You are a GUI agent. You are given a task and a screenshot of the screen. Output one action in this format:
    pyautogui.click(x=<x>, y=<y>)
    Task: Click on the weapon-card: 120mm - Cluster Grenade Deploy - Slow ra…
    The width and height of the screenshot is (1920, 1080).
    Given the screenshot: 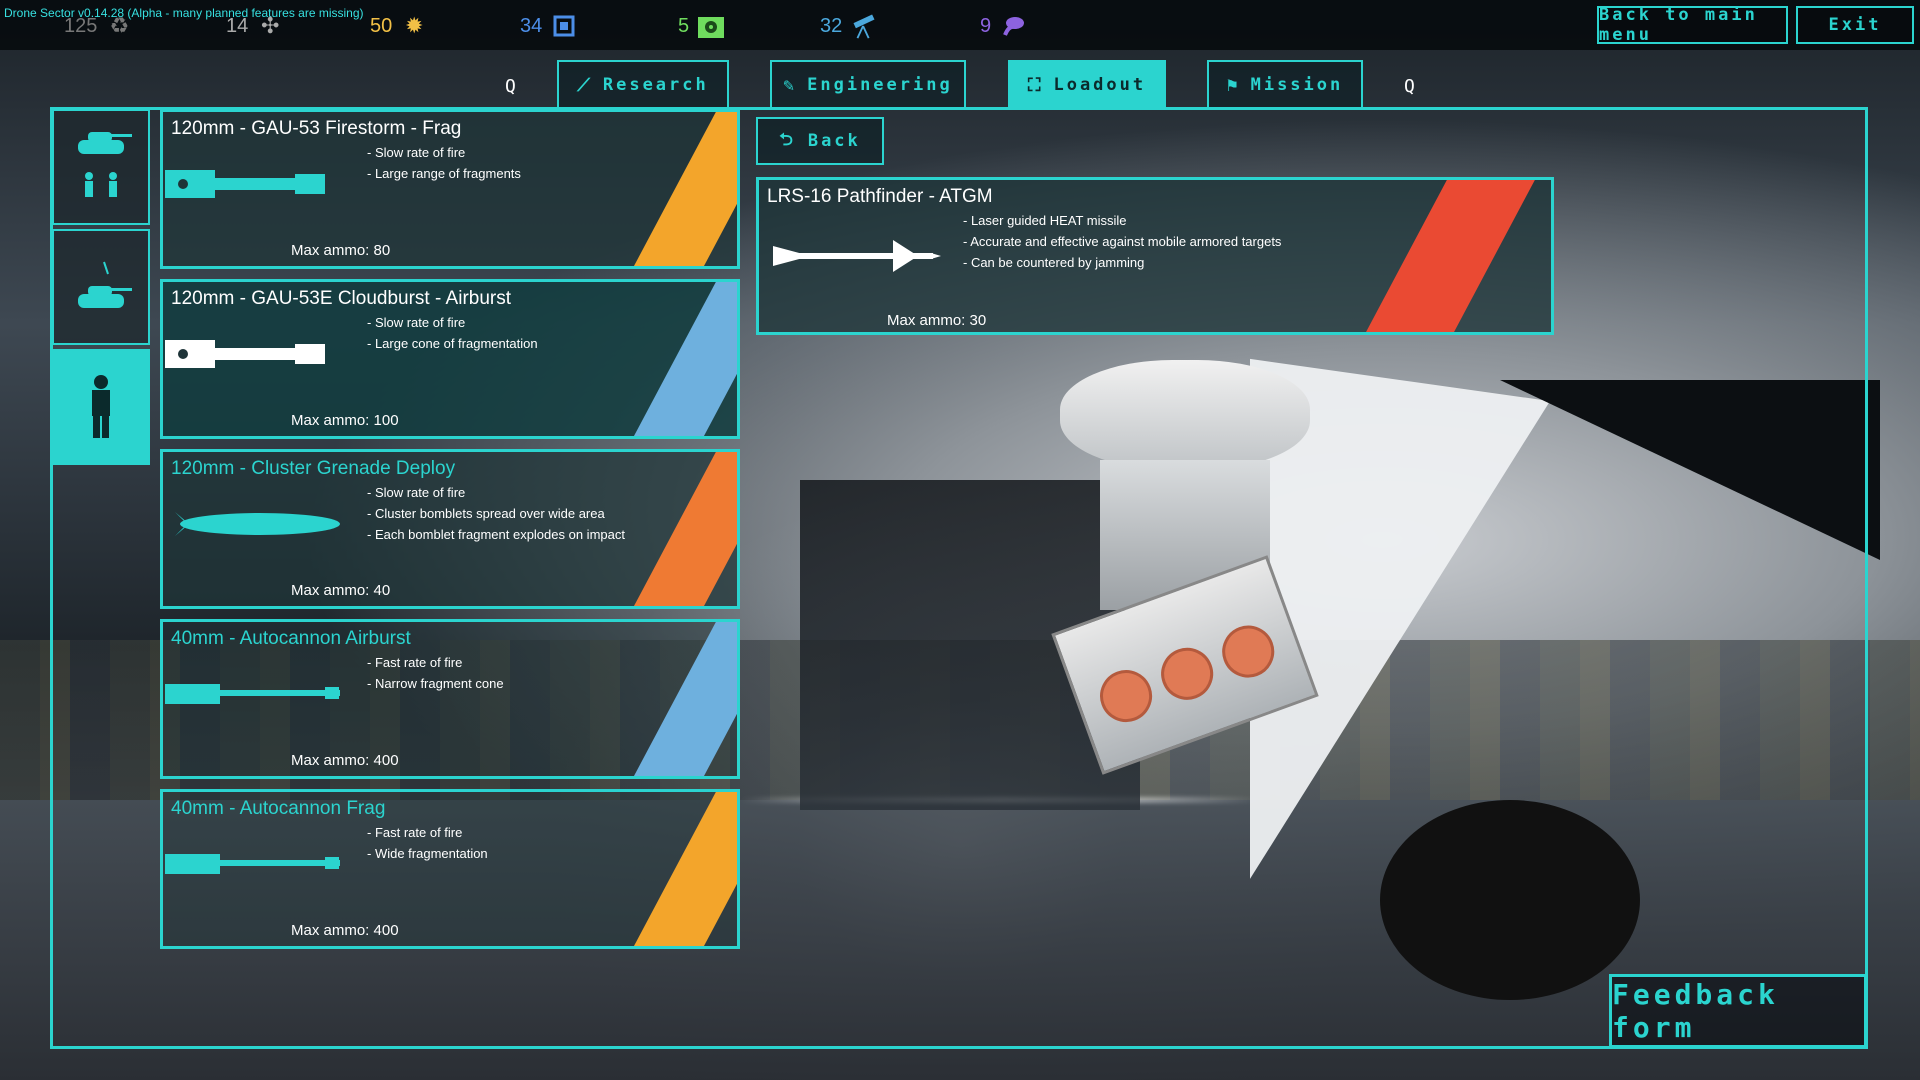 What is the action you would take?
    pyautogui.click(x=450, y=529)
    